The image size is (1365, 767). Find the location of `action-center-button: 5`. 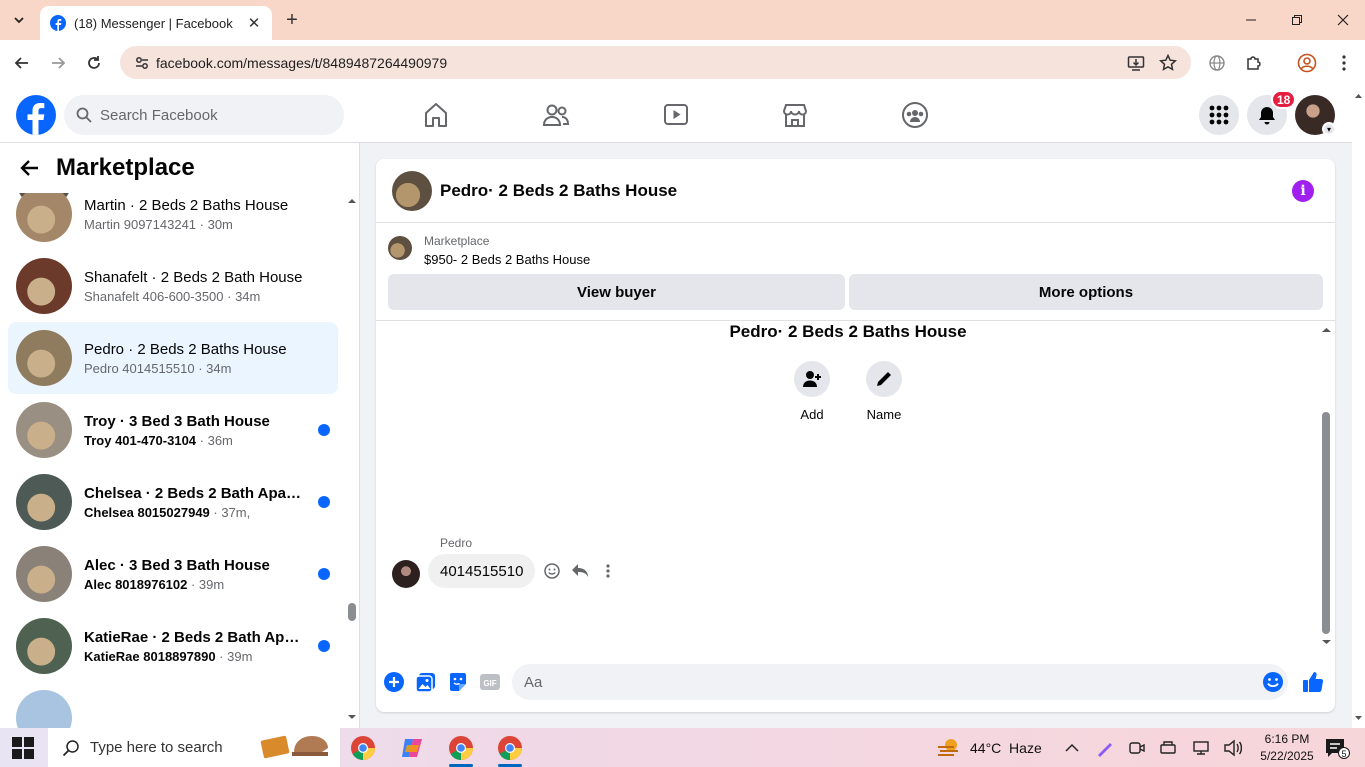

action-center-button: 5 is located at coordinates (1337, 747).